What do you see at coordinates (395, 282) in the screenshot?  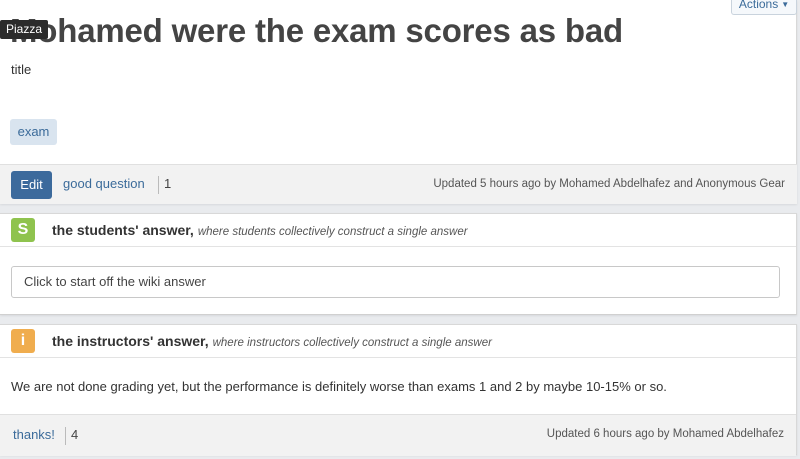 I see `wiki-answer-input: Click to start off the wiki answer` at bounding box center [395, 282].